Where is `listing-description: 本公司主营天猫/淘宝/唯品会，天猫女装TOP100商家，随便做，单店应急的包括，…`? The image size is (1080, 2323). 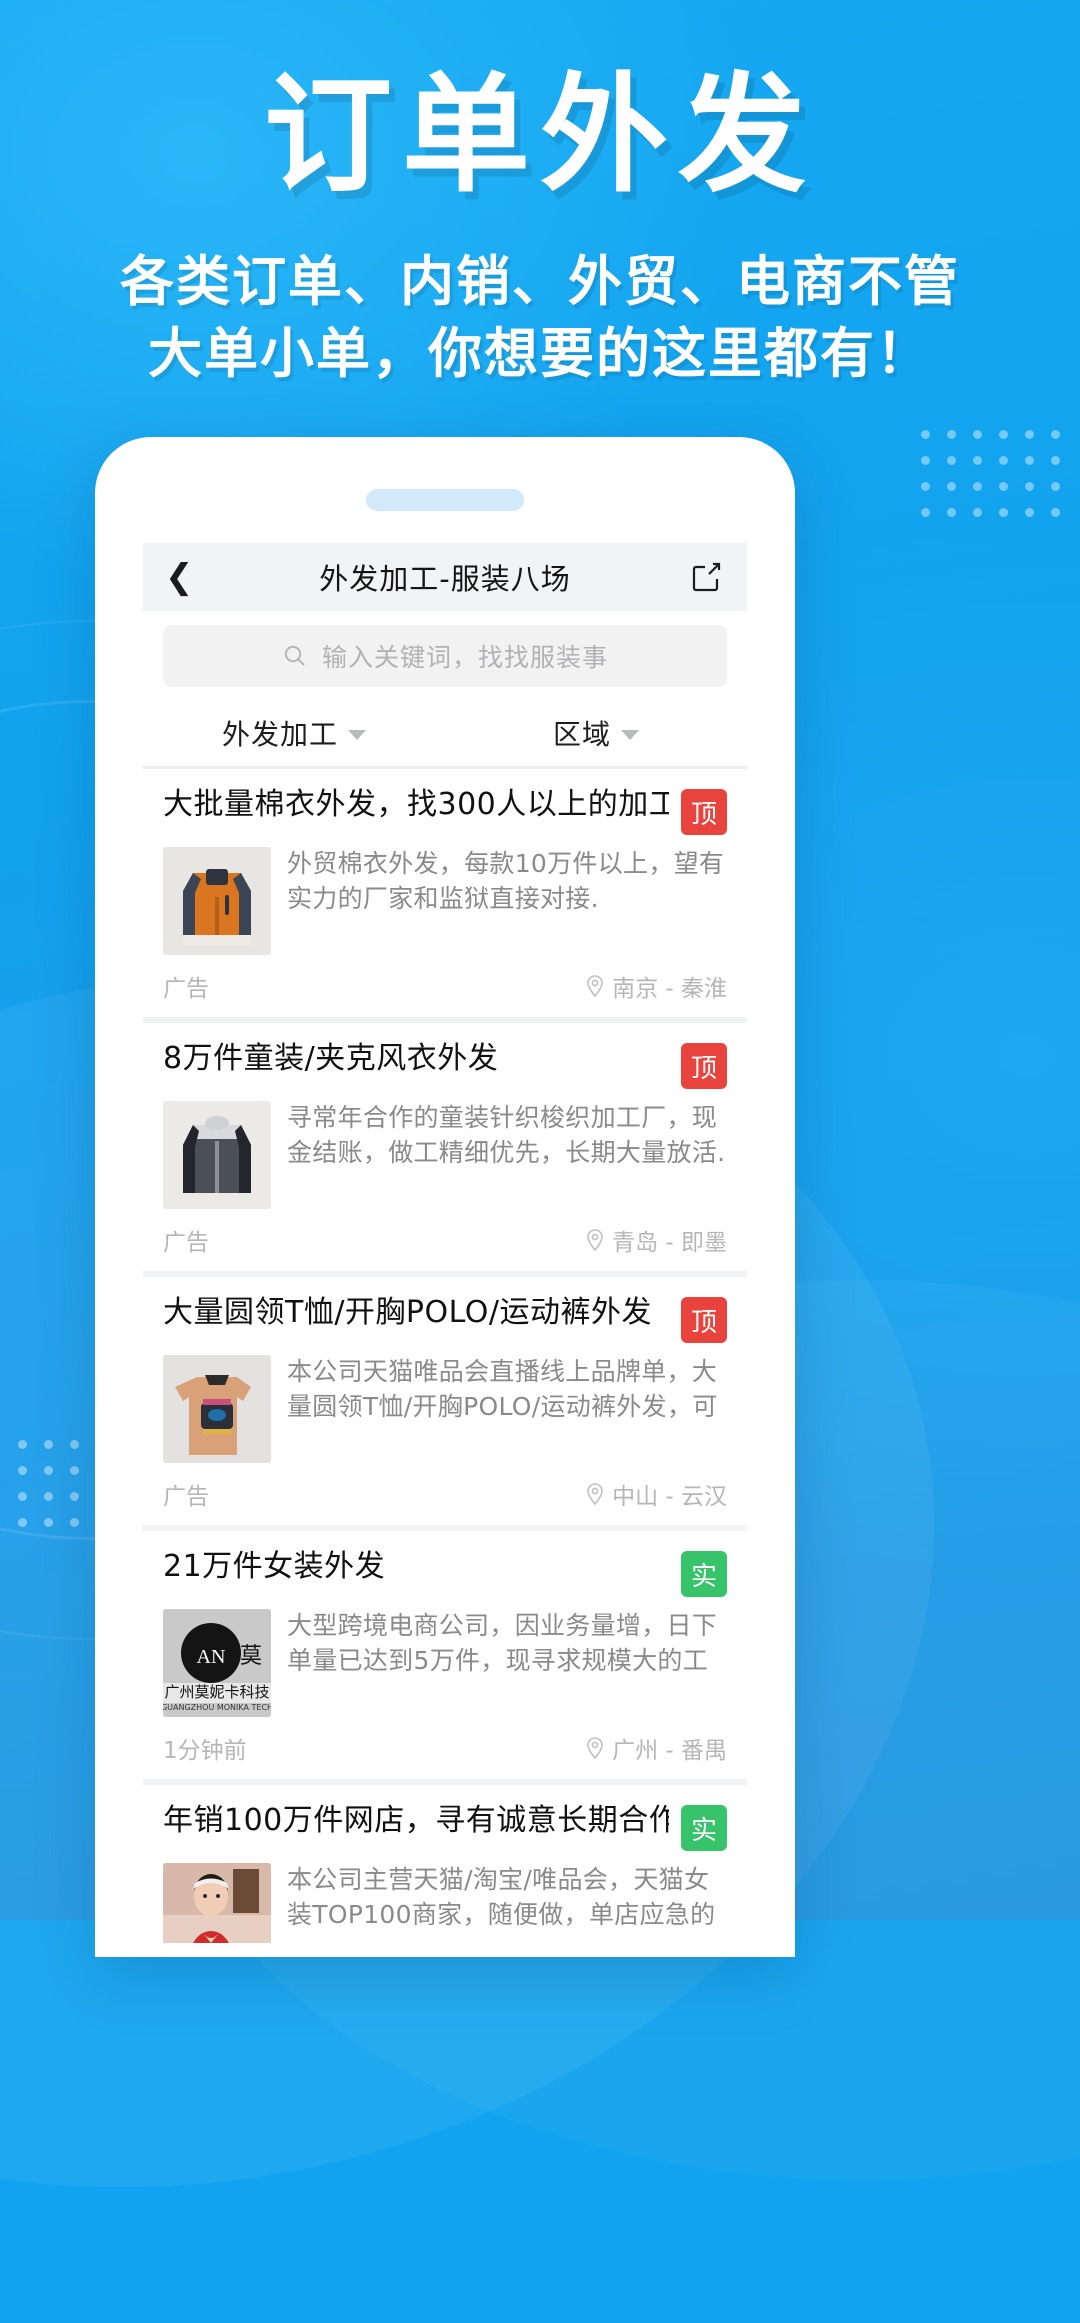 listing-description: 本公司主营天猫/淘宝/唯品会，天猫女装TOP100商家，随便做，单店应急的包括，… is located at coordinates (501, 1900).